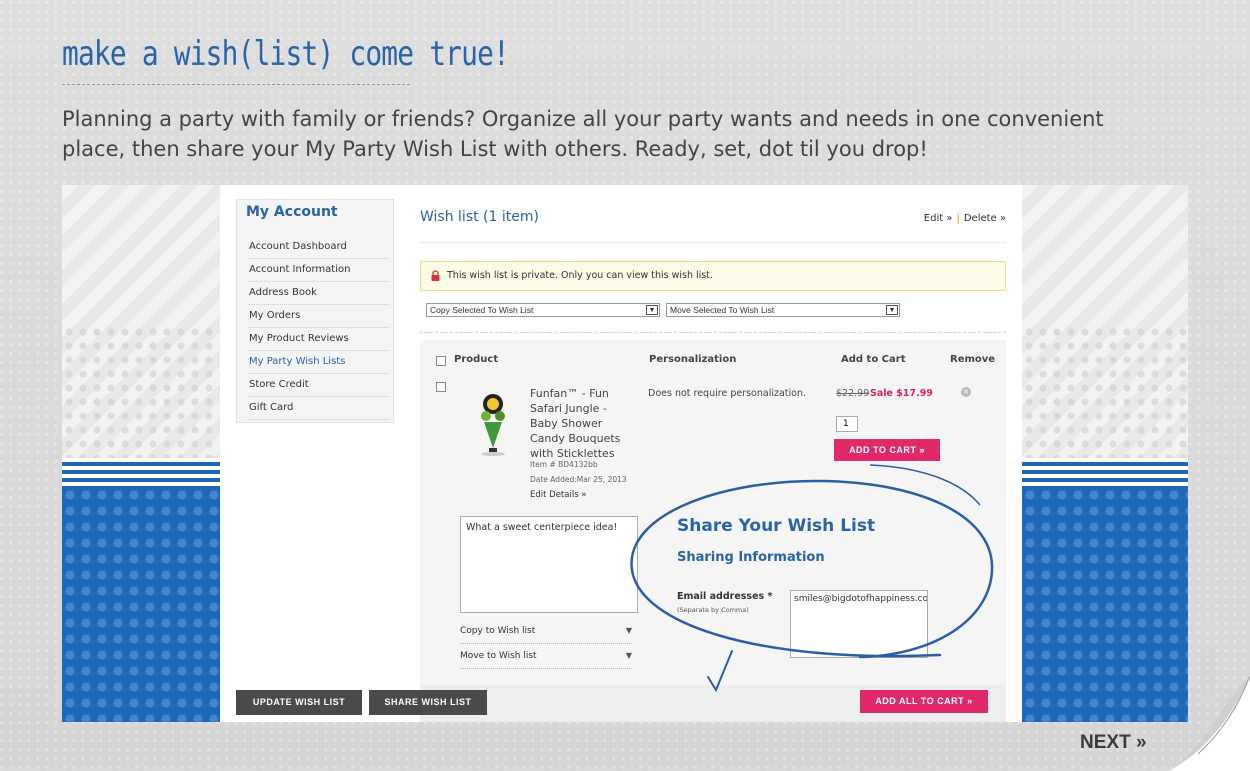 The width and height of the screenshot is (1250, 771). I want to click on next-button: NEXT », so click(1113, 743).